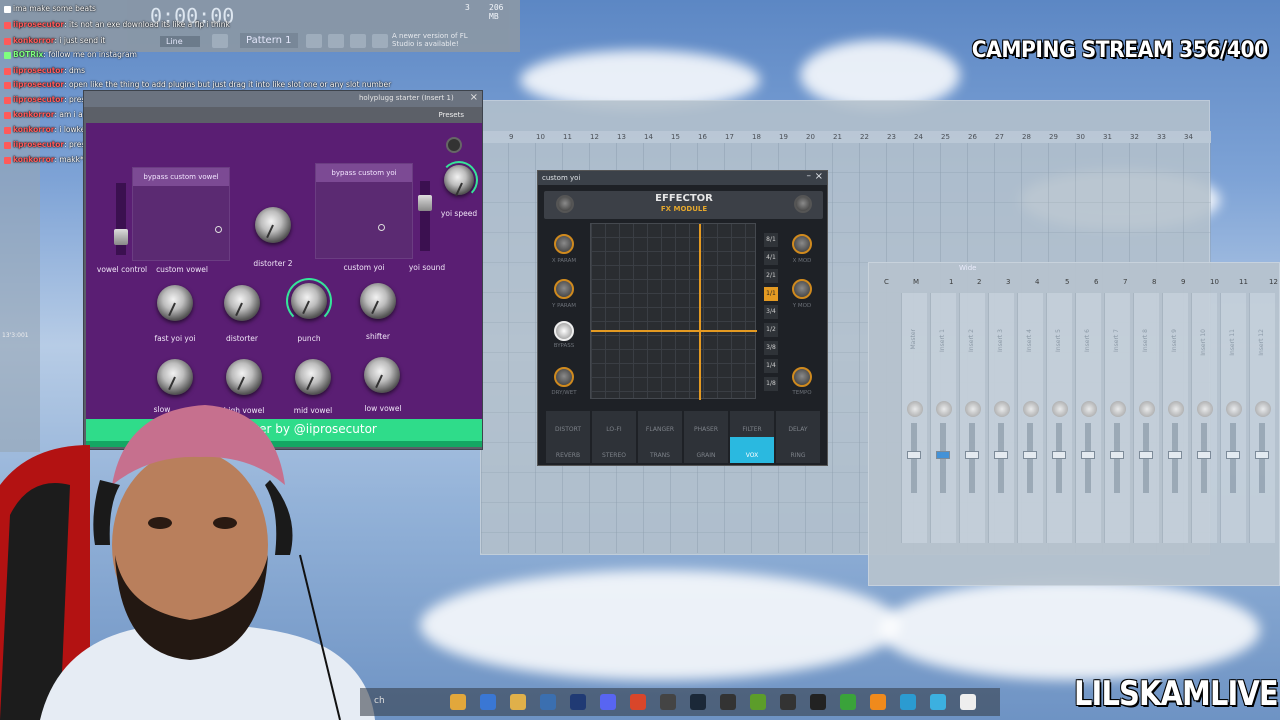 This screenshot has height=720, width=1280. I want to click on rate-button: 3/4, so click(771, 312).